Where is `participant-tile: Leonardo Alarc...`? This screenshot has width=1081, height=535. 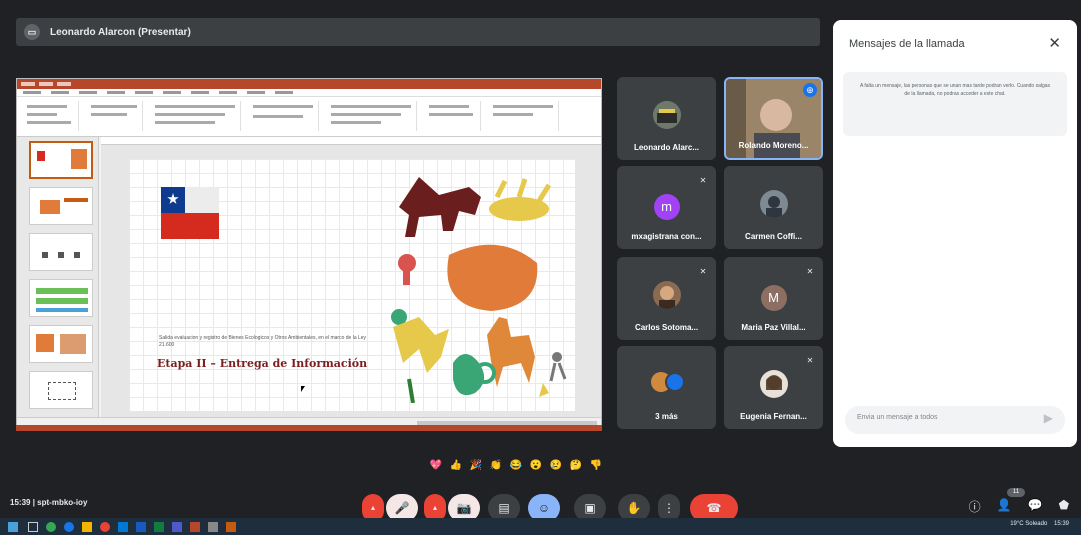
participant-tile: Leonardo Alarc... is located at coordinates (666, 118).